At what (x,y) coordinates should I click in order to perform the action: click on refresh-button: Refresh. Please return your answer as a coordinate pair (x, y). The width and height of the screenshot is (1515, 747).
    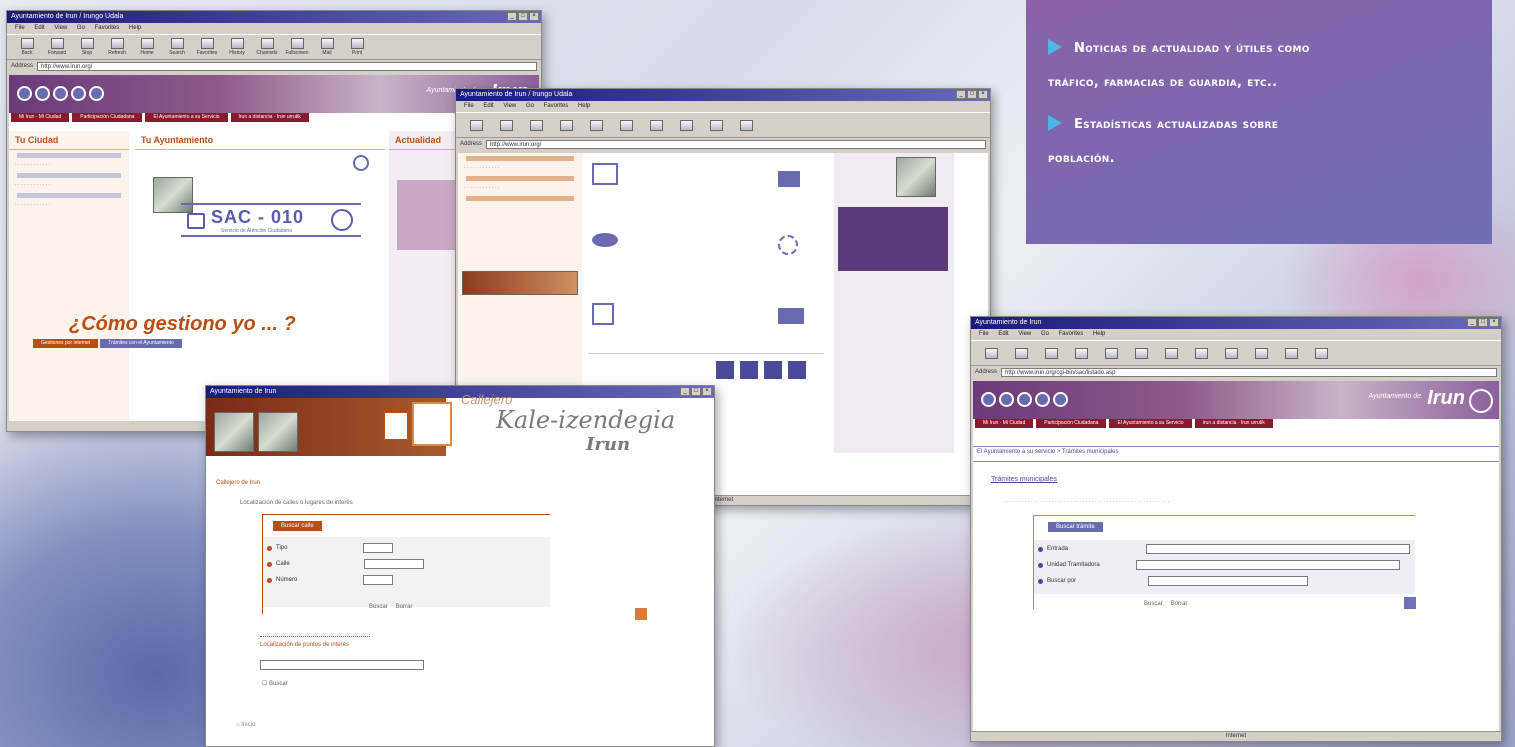
    Looking at the image, I should click on (117, 47).